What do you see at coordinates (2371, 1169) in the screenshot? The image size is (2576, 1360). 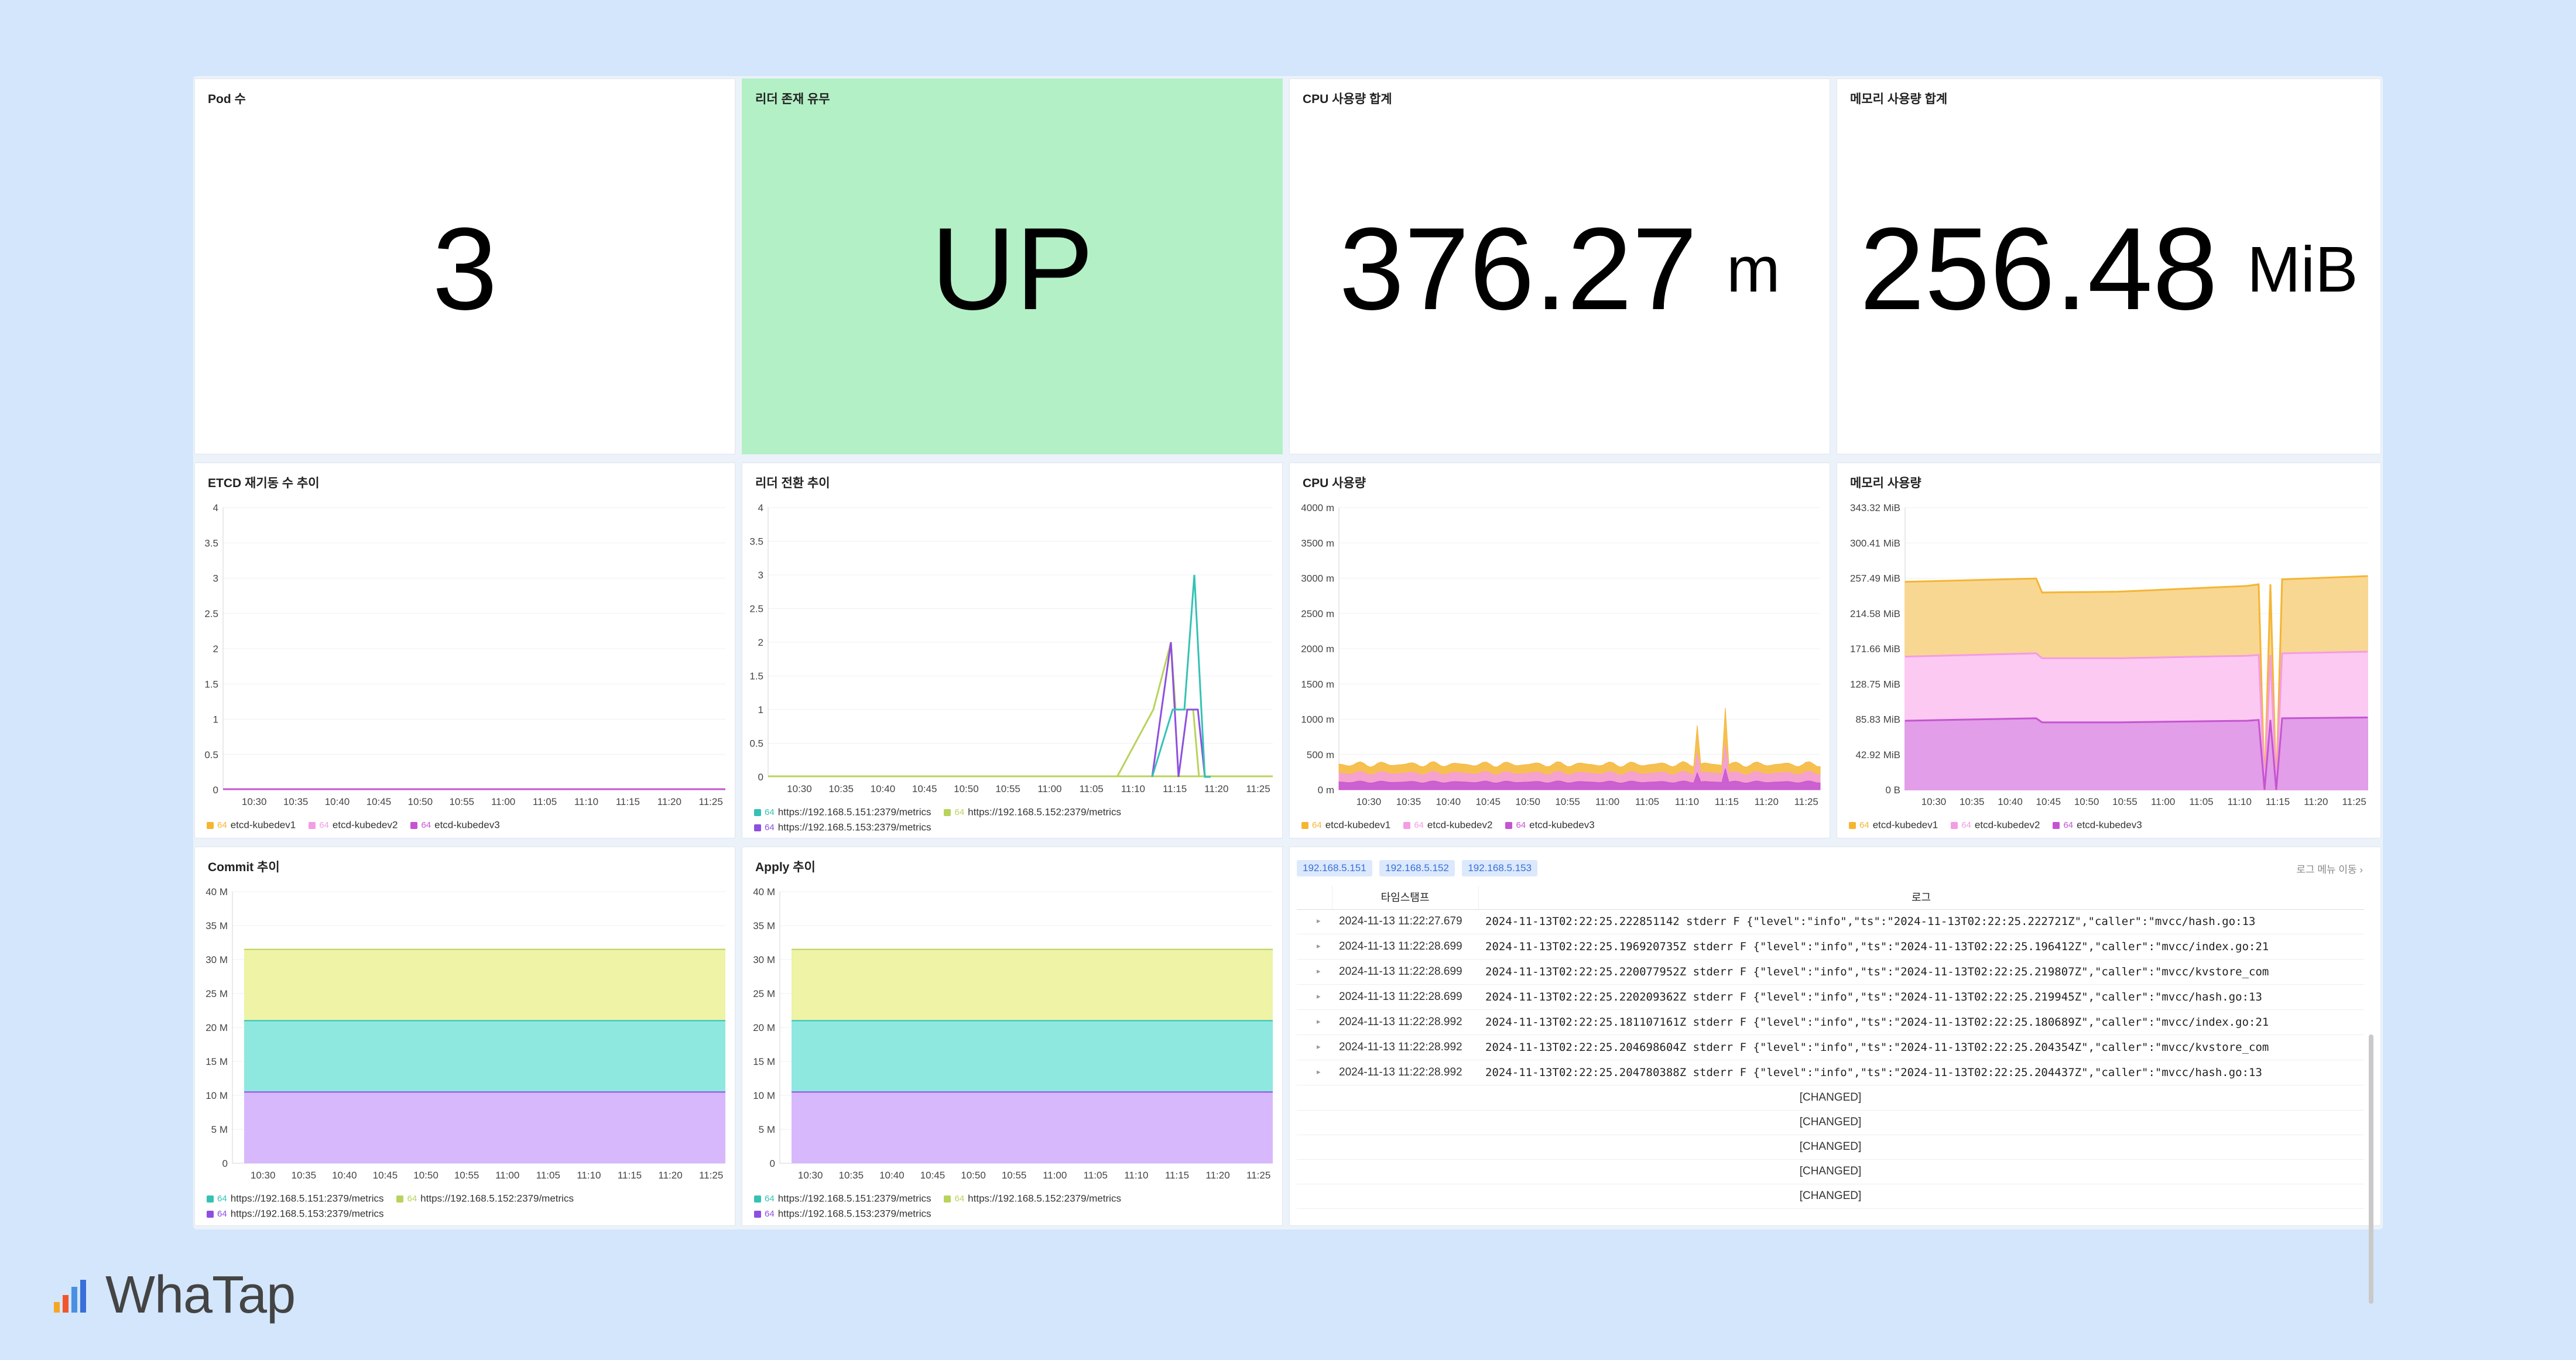 I see `scrollbar` at bounding box center [2371, 1169].